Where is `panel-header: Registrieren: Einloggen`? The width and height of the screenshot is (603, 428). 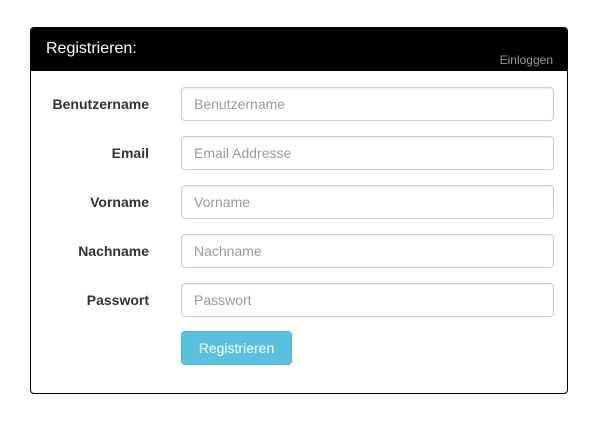 panel-header: Registrieren: Einloggen is located at coordinates (299, 49).